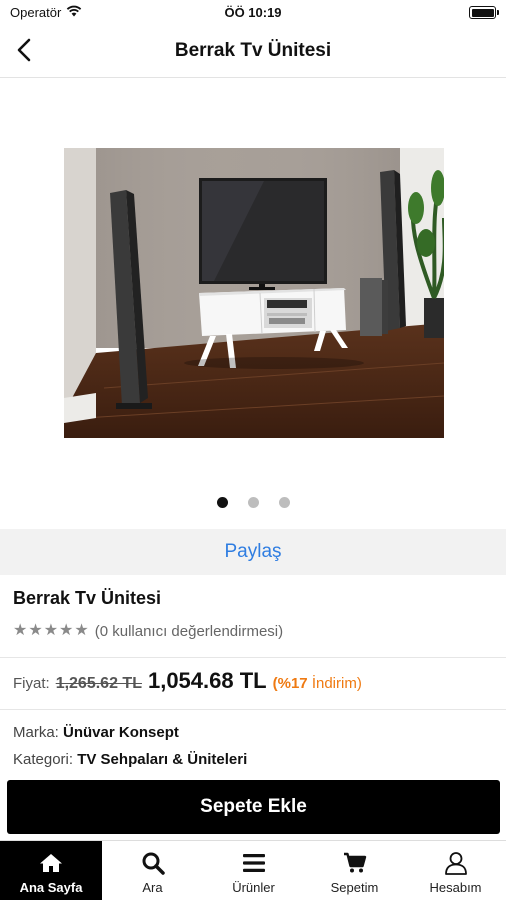 Image resolution: width=506 pixels, height=900 pixels. What do you see at coordinates (31, 683) in the screenshot?
I see `price-label: Fiyat:` at bounding box center [31, 683].